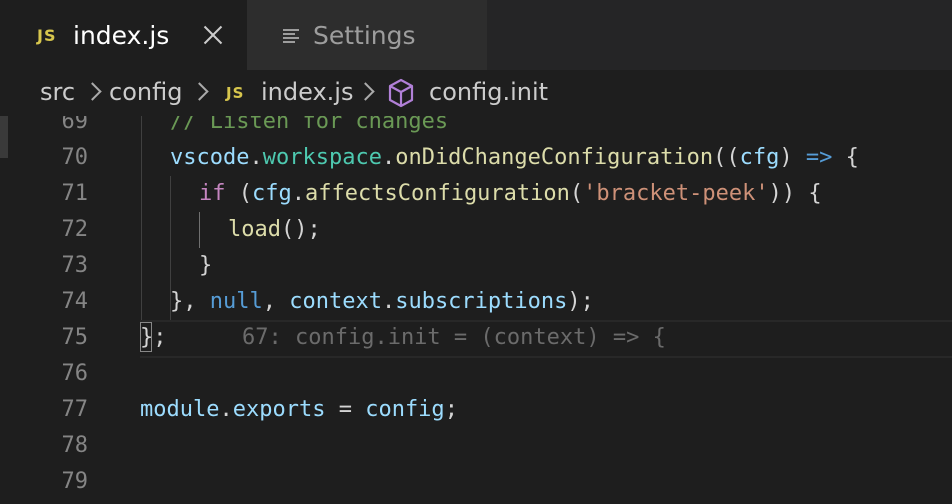 This screenshot has width=952, height=504. Describe the element at coordinates (476, 230) in the screenshot. I see `code-line: 72 load();` at that location.